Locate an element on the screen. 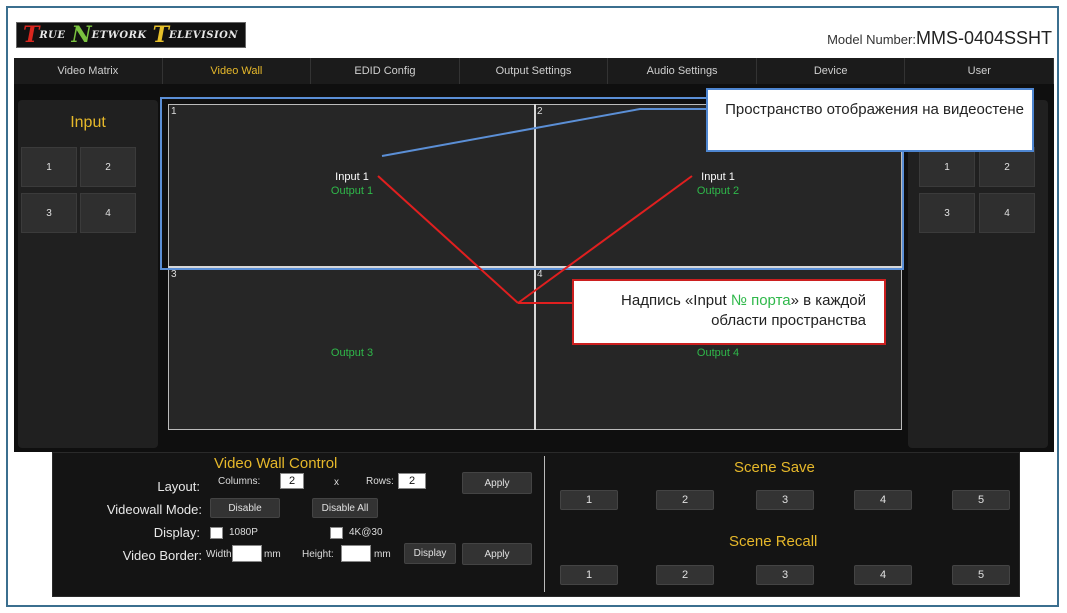  width-label: Width: is located at coordinates (220, 554).